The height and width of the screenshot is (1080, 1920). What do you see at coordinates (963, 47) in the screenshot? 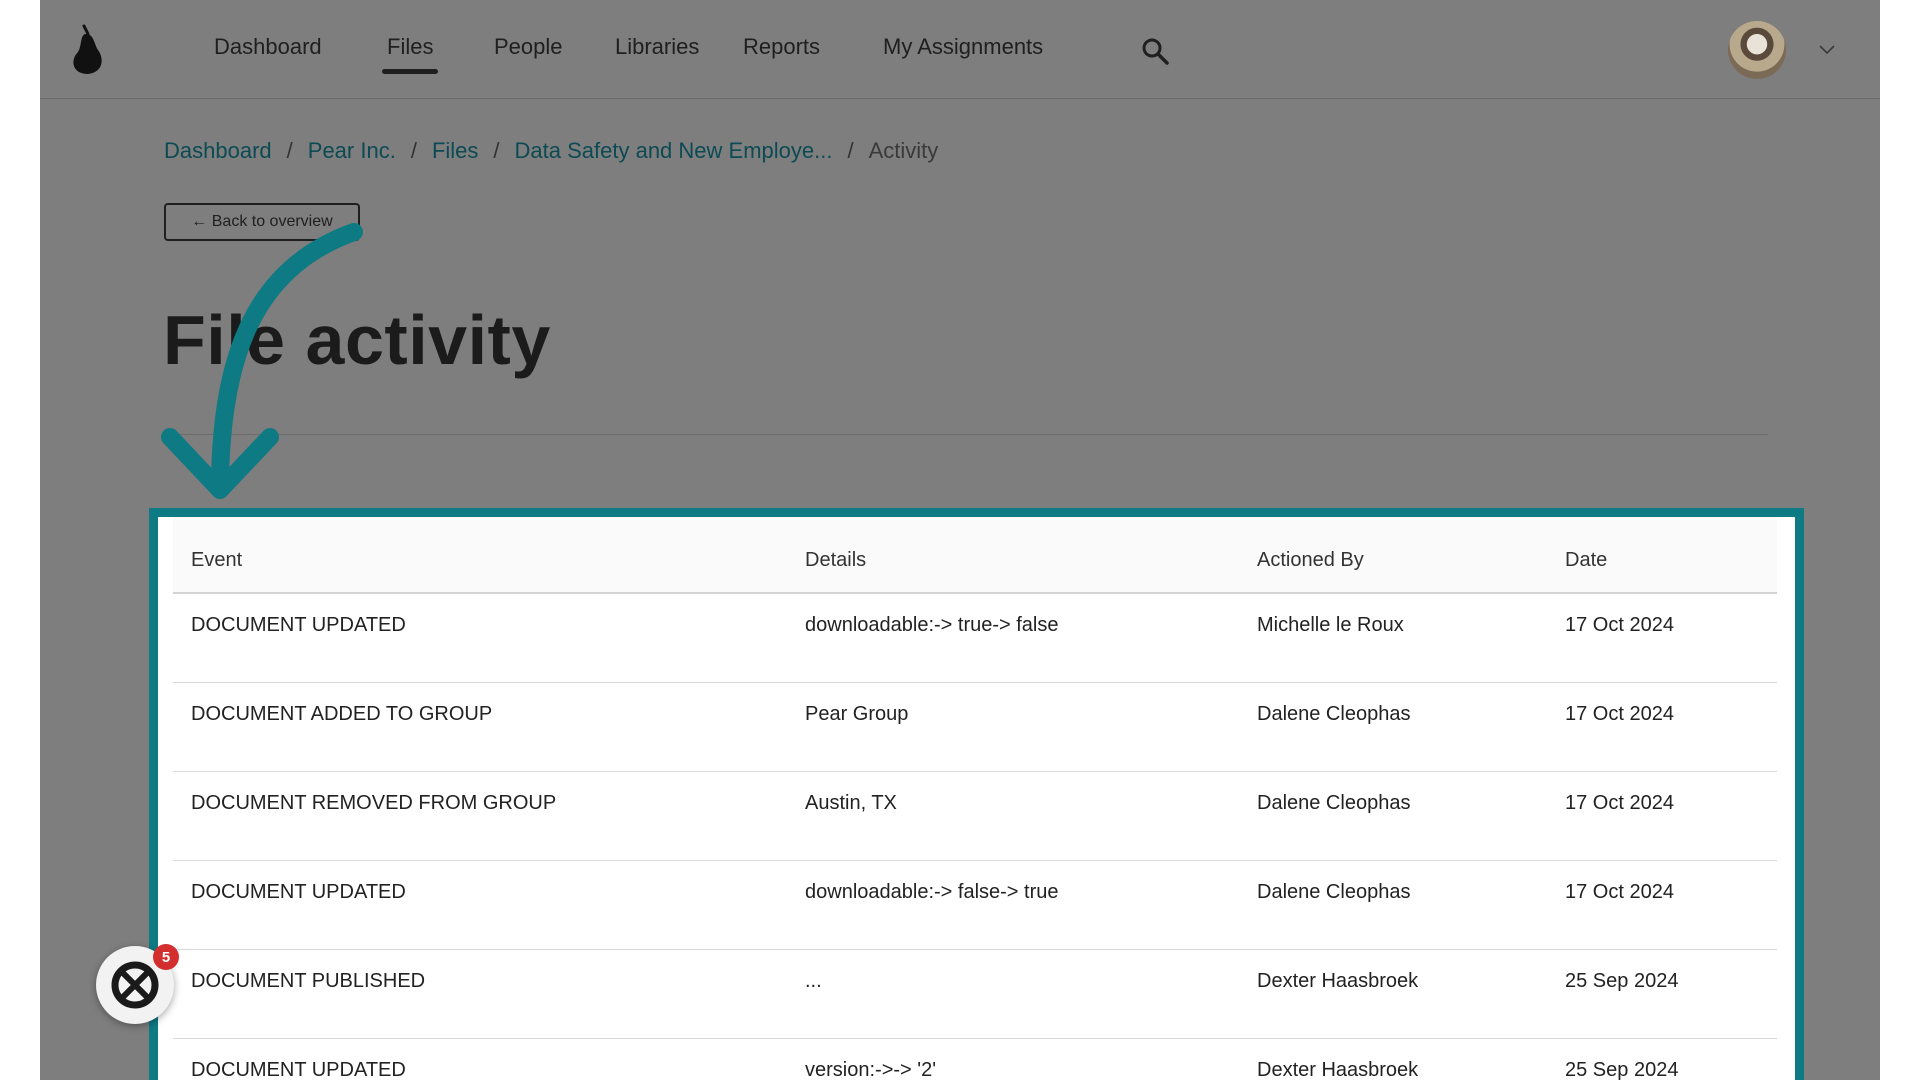
I see `nav-my-assignments: My Assignments` at bounding box center [963, 47].